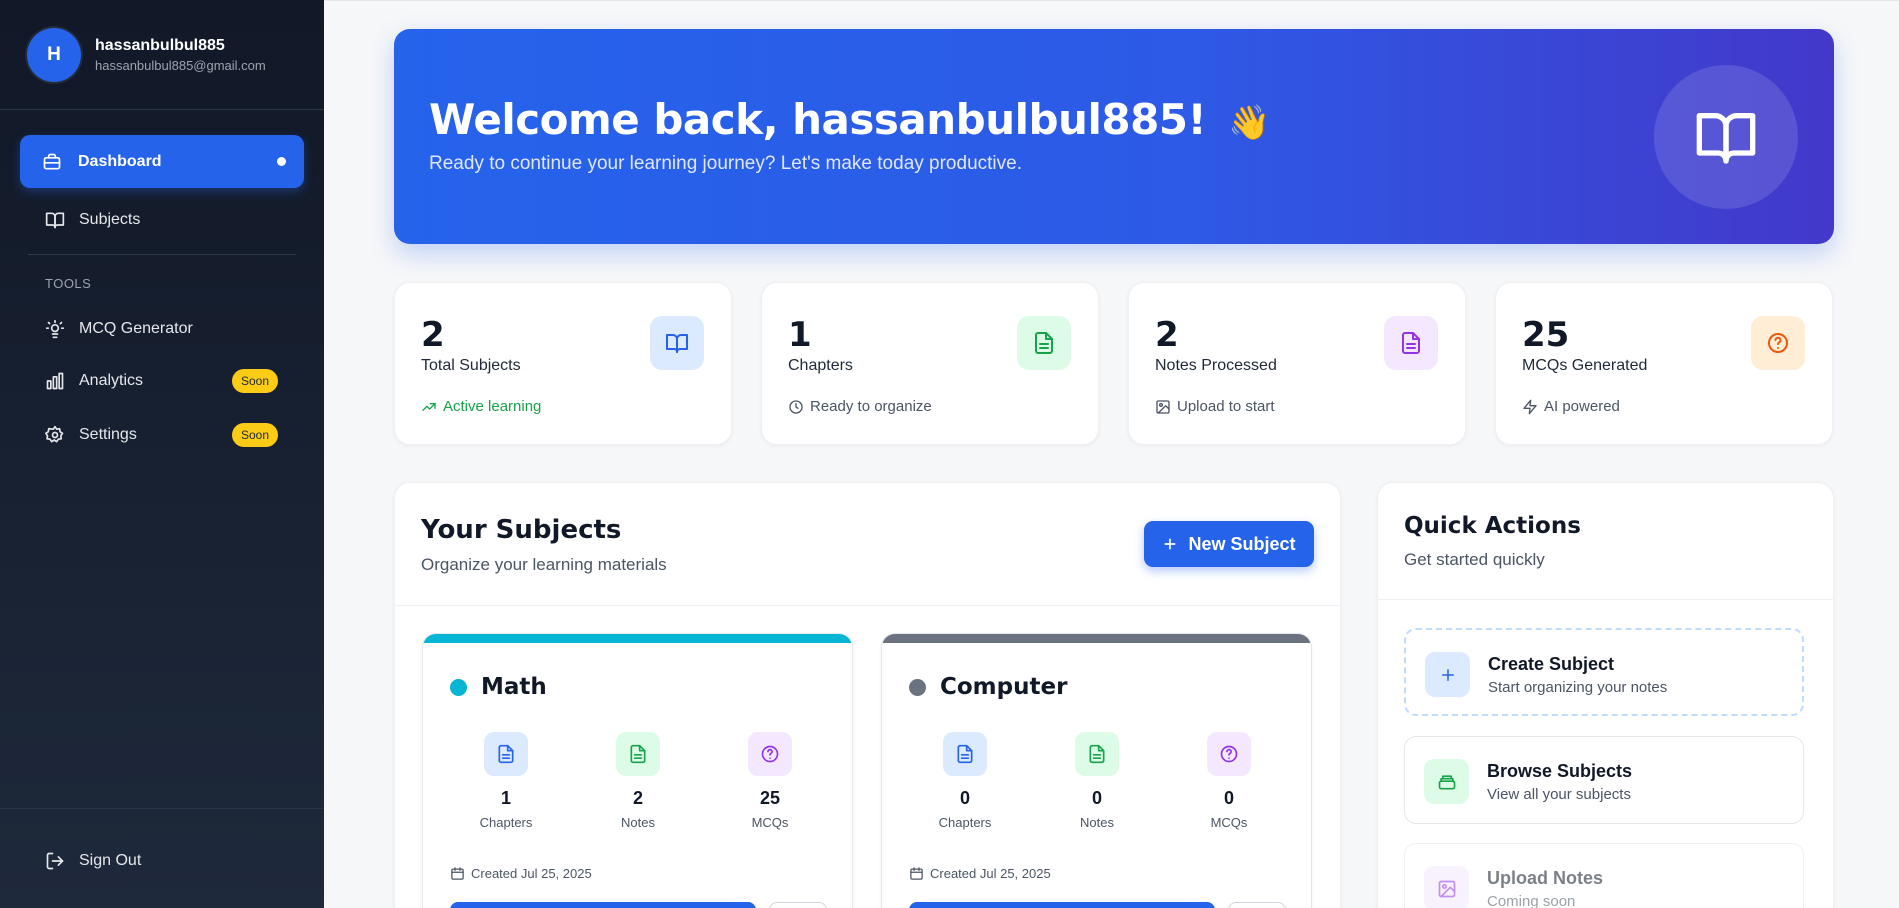 The width and height of the screenshot is (1899, 908). Describe the element at coordinates (1229, 544) in the screenshot. I see `new-subject-button: New Subject` at that location.